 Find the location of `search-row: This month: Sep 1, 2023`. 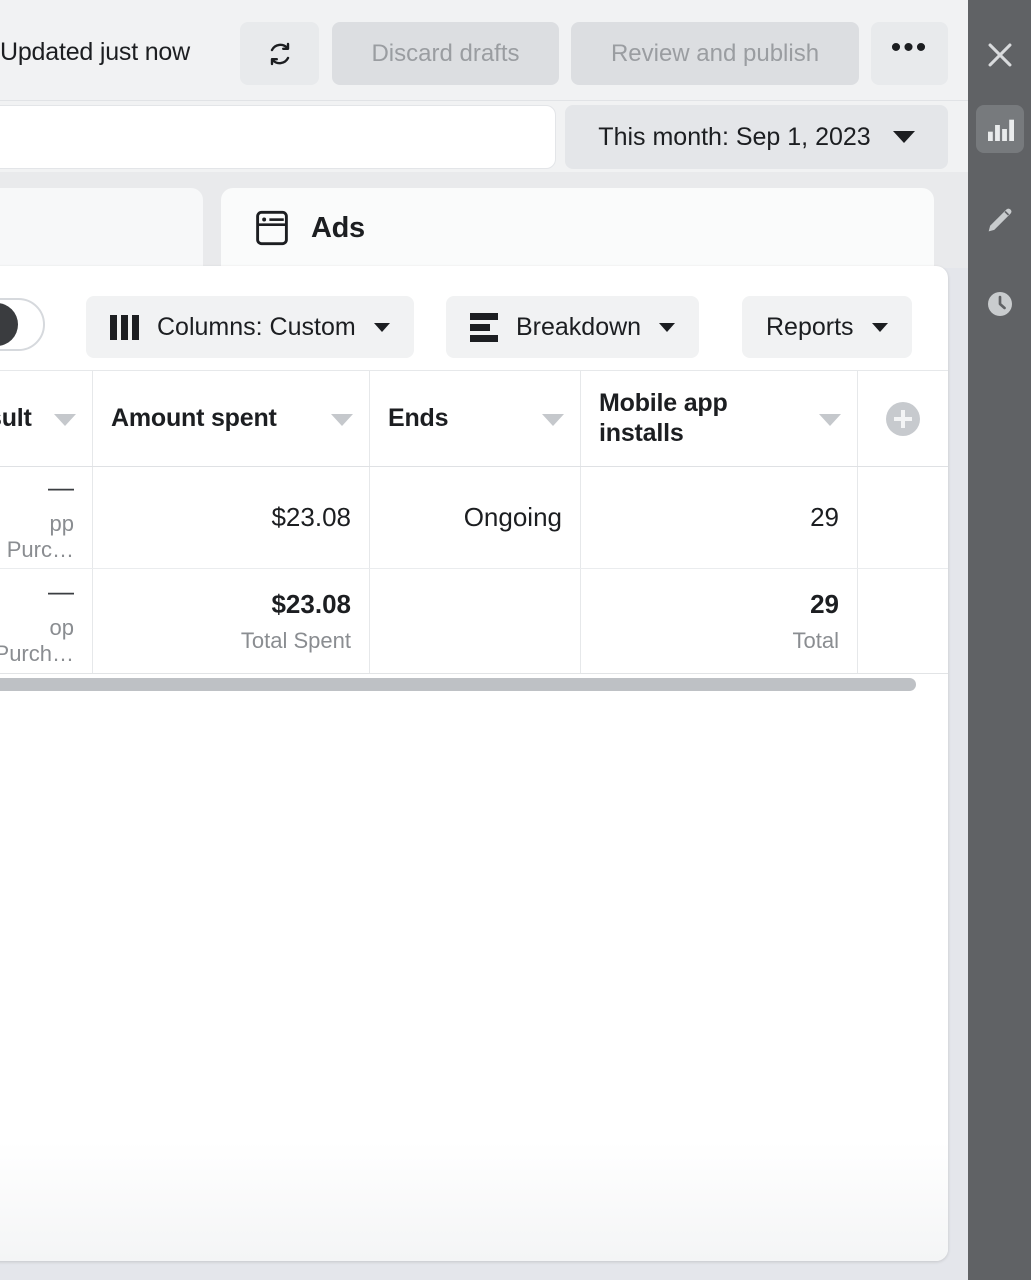

search-row: This month: Sep 1, 2023 is located at coordinates (484, 136).